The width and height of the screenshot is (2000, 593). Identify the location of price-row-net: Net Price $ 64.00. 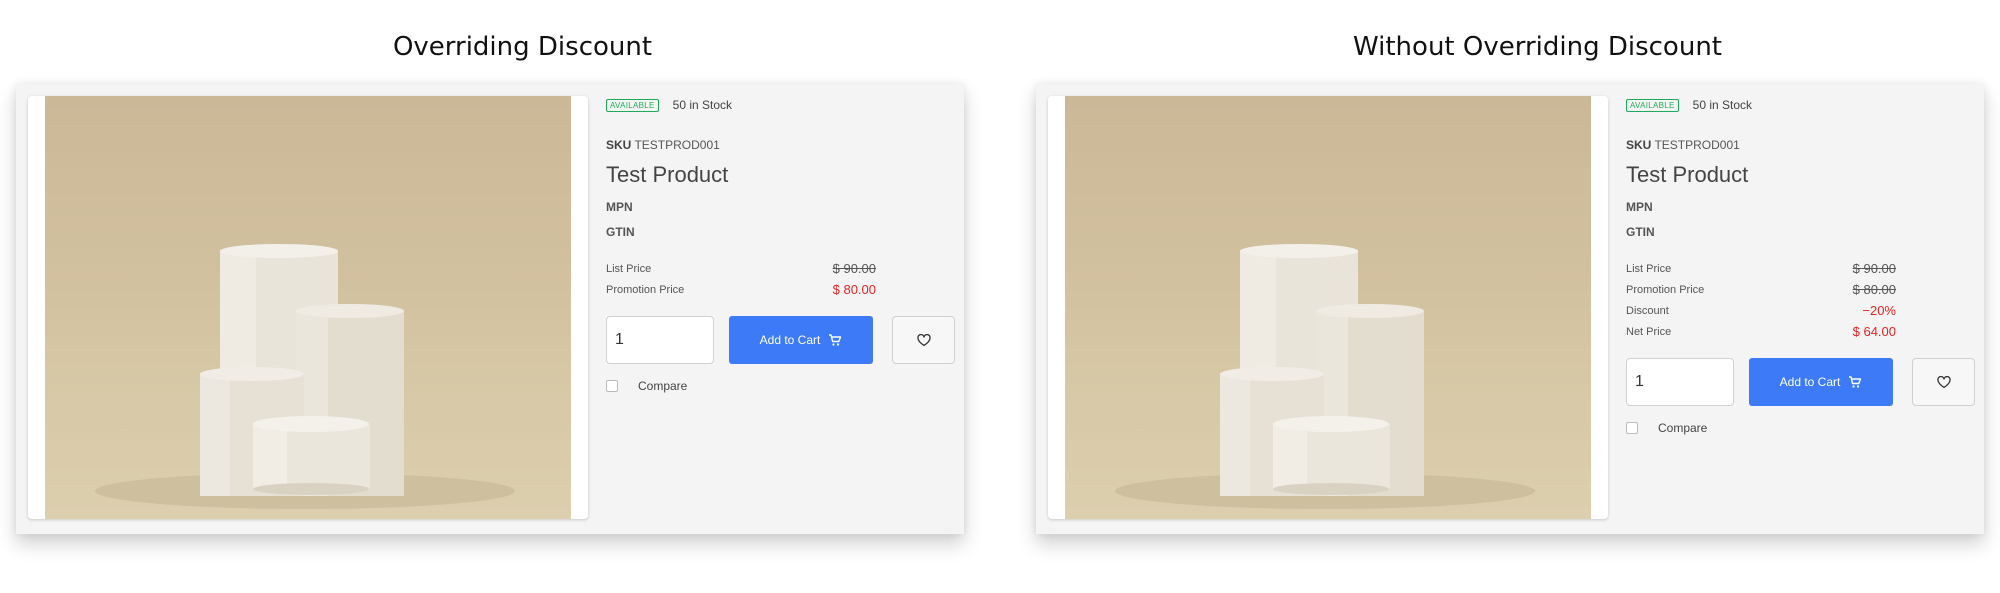
(1761, 332).